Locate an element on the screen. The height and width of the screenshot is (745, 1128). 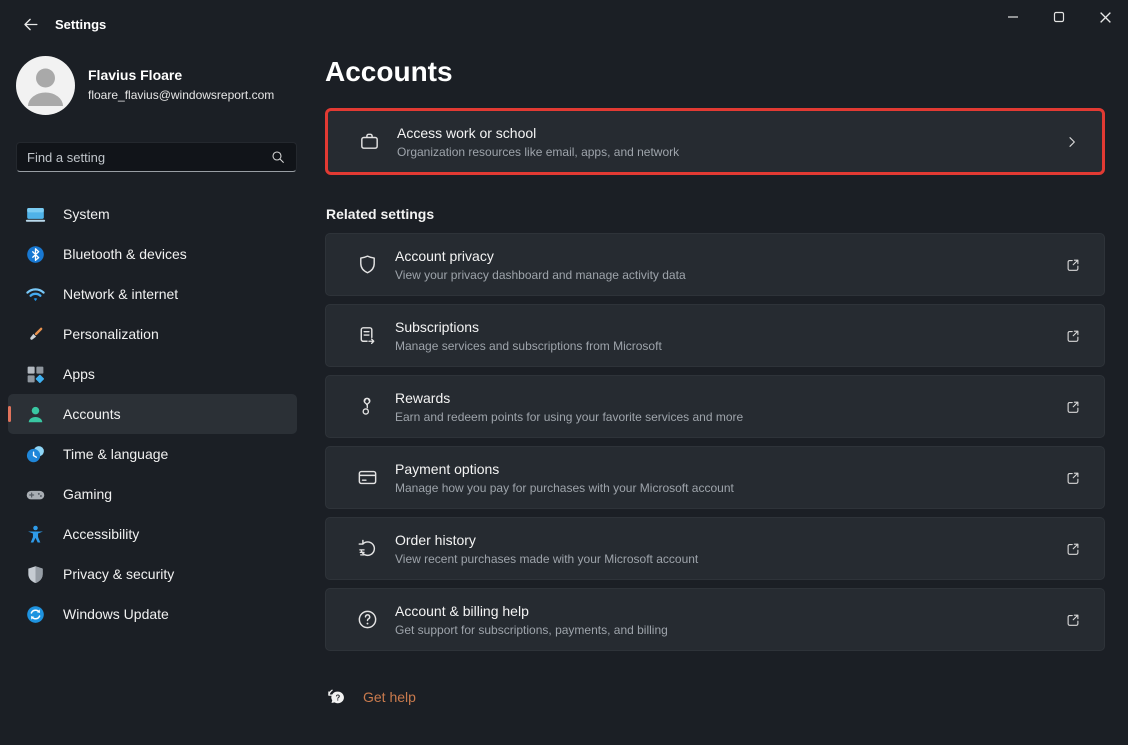
row-title: Account privacy is located at coordinates (444, 255).